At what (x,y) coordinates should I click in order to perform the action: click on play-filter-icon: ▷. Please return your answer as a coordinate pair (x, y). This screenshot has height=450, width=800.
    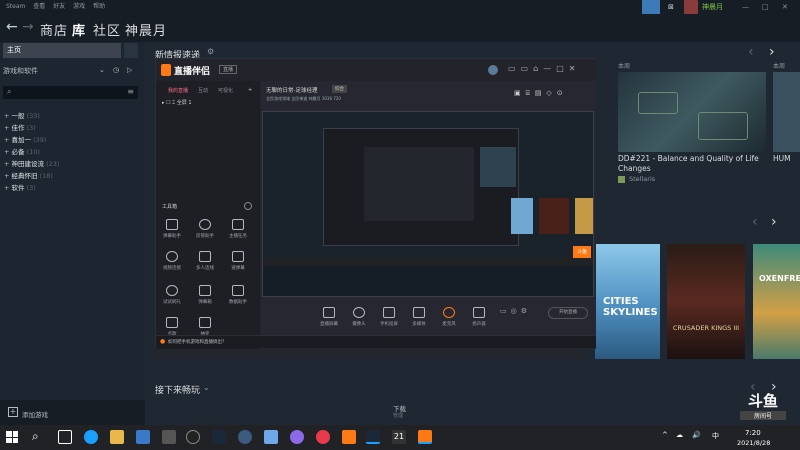
    Looking at the image, I should click on (129, 70).